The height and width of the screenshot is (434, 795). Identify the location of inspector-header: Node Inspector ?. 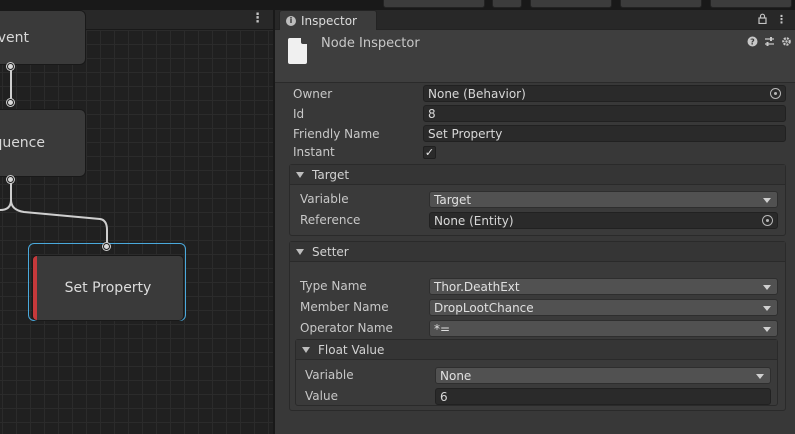
(535, 56).